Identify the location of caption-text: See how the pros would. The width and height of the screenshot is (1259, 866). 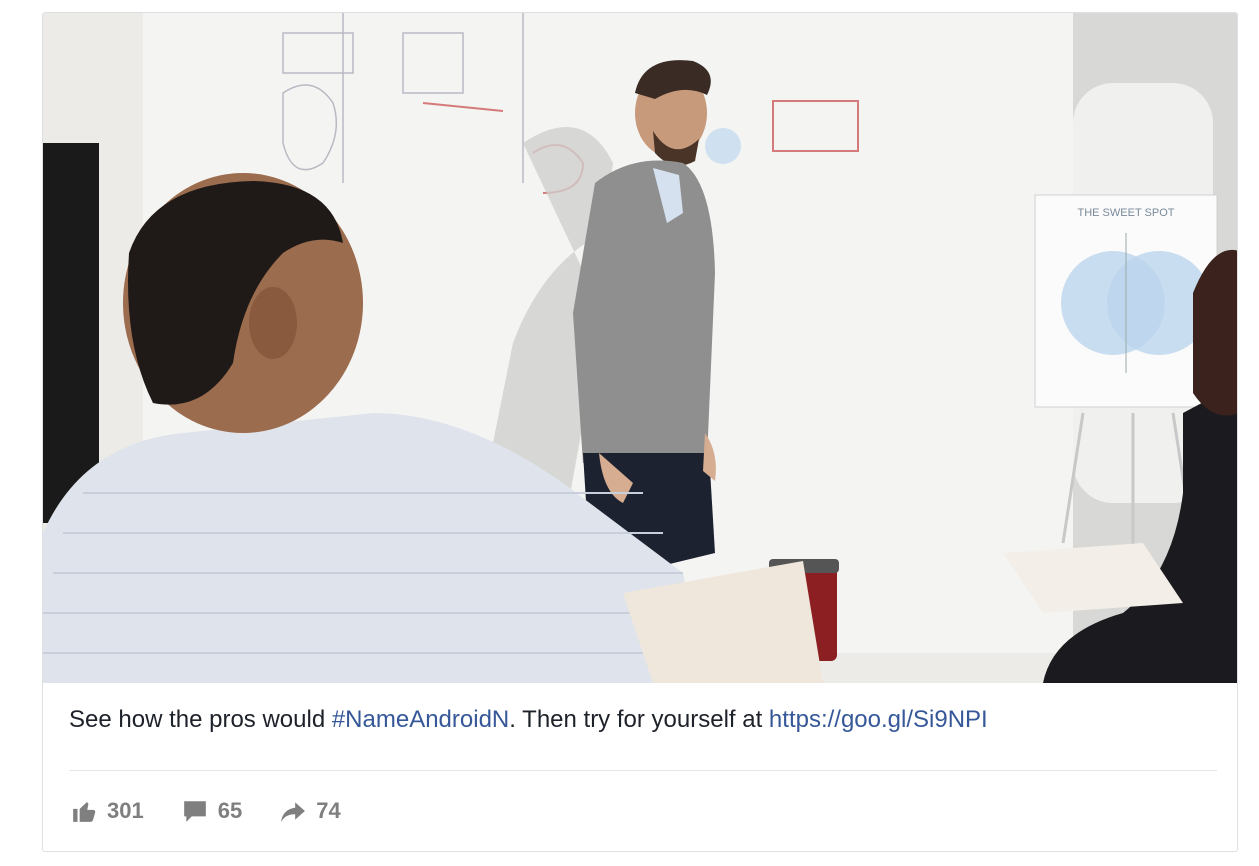
(200, 719).